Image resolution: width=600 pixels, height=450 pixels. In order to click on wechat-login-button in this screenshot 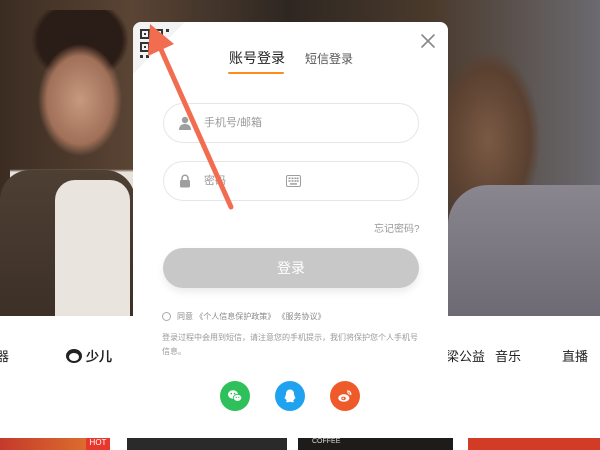, I will do `click(235, 396)`.